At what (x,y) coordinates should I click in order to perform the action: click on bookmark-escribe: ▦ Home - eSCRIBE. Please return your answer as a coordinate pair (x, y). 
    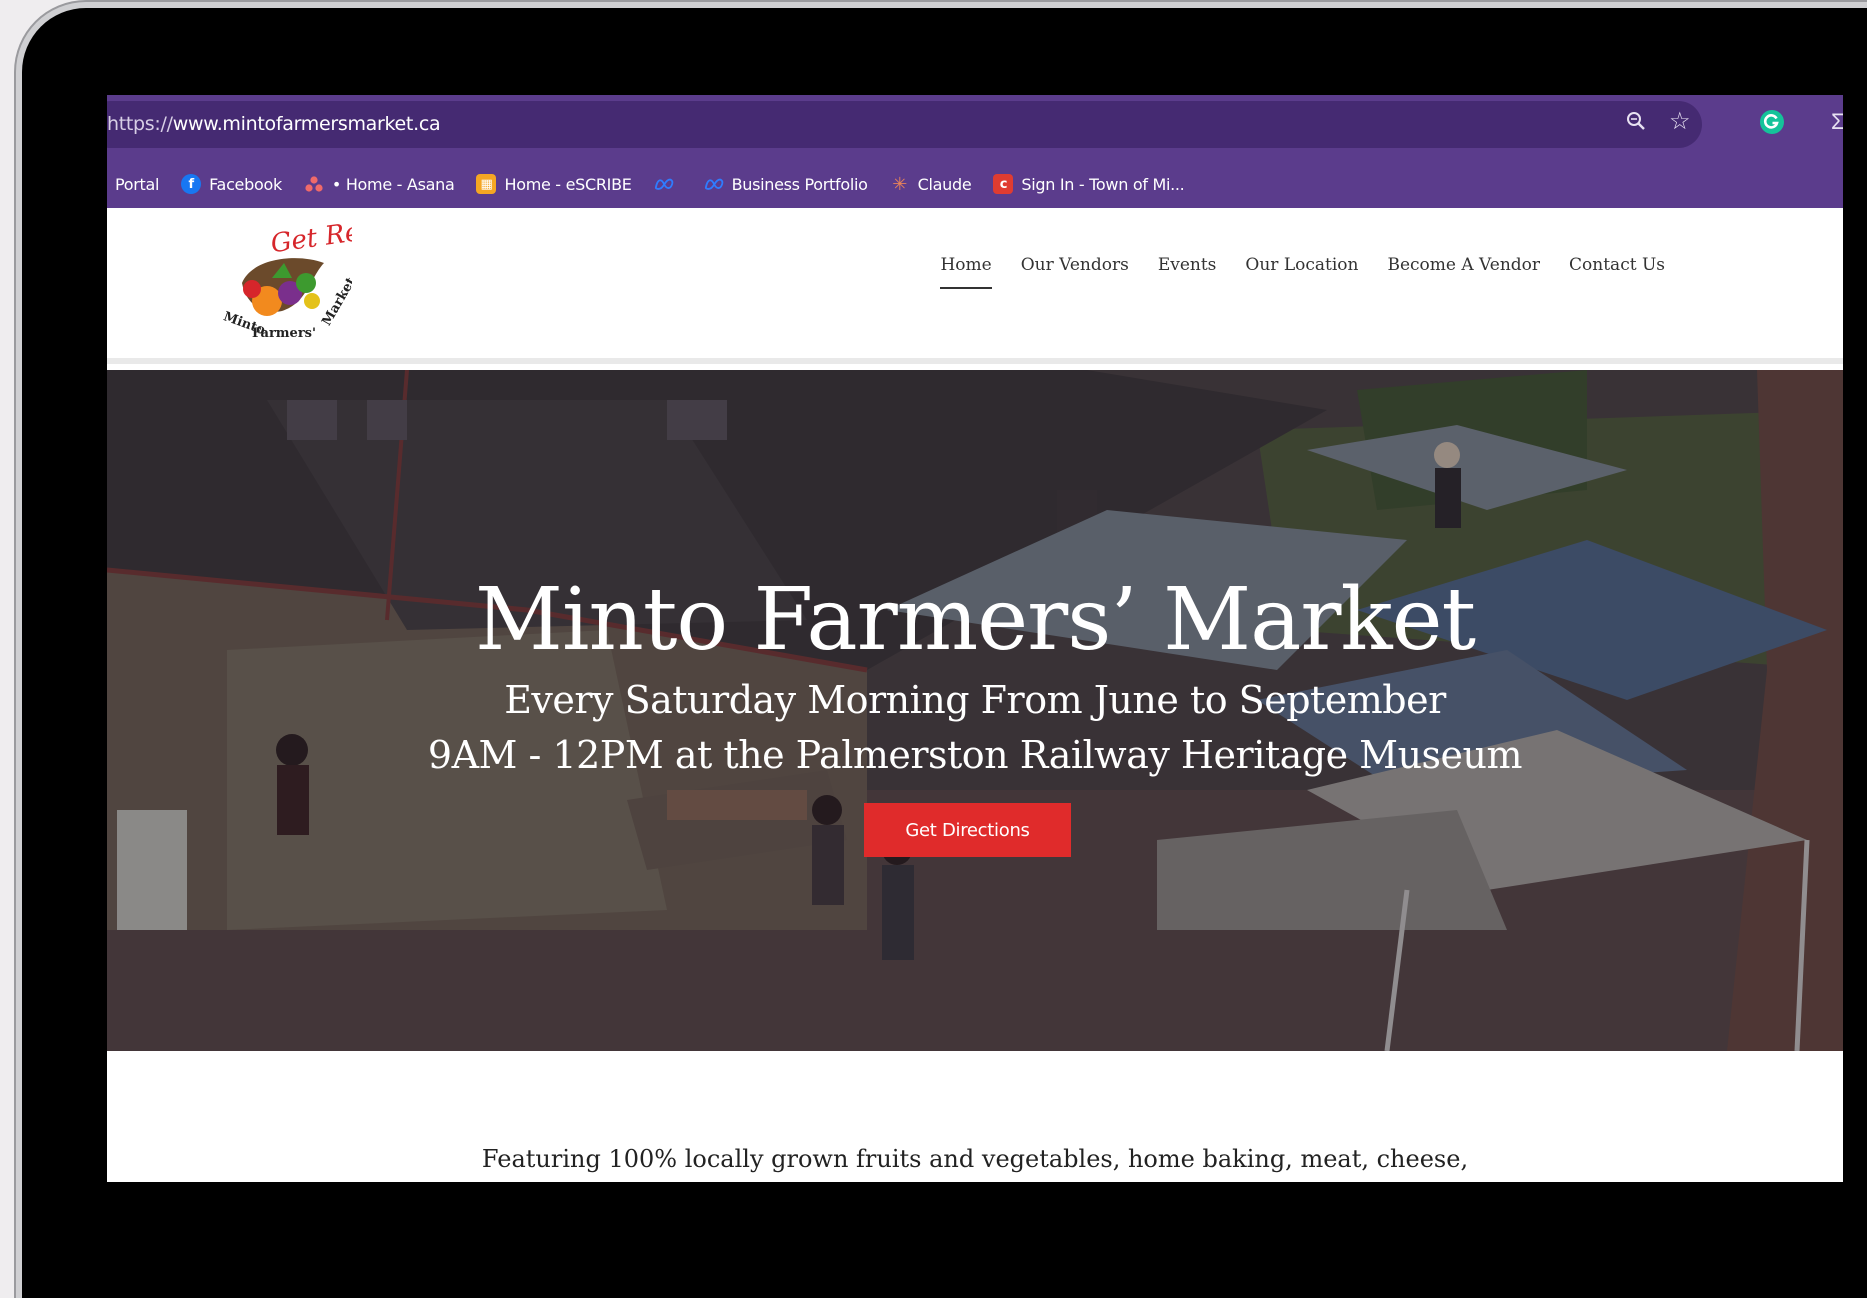
    Looking at the image, I should click on (554, 184).